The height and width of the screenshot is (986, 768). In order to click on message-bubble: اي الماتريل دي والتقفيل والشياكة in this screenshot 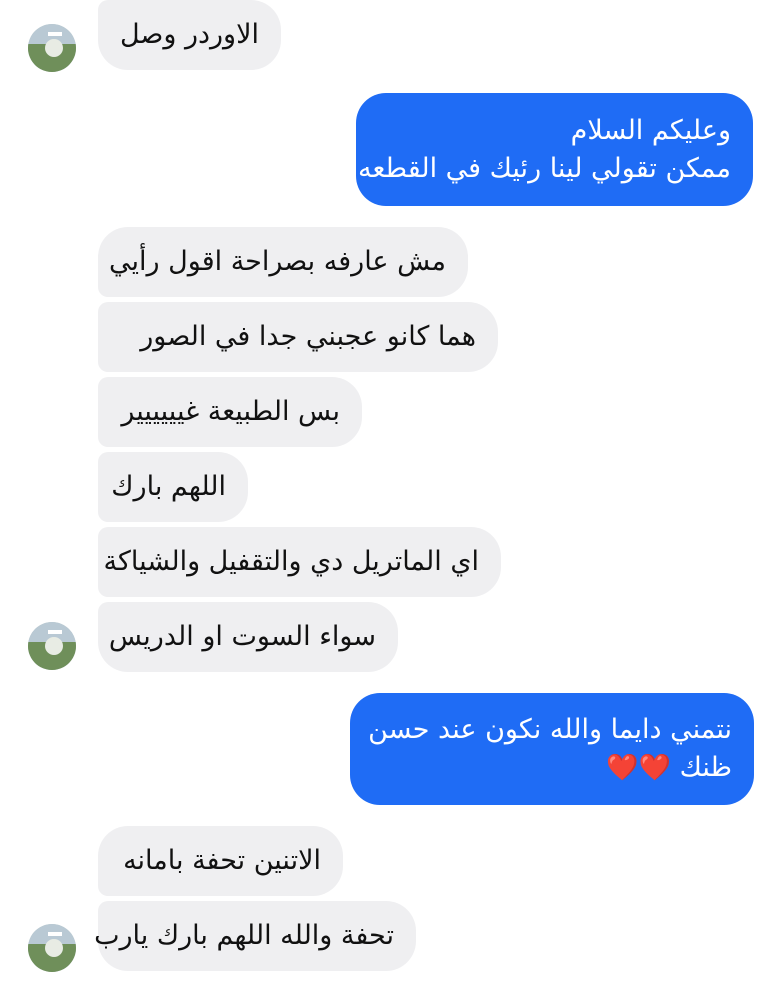, I will do `click(299, 562)`.